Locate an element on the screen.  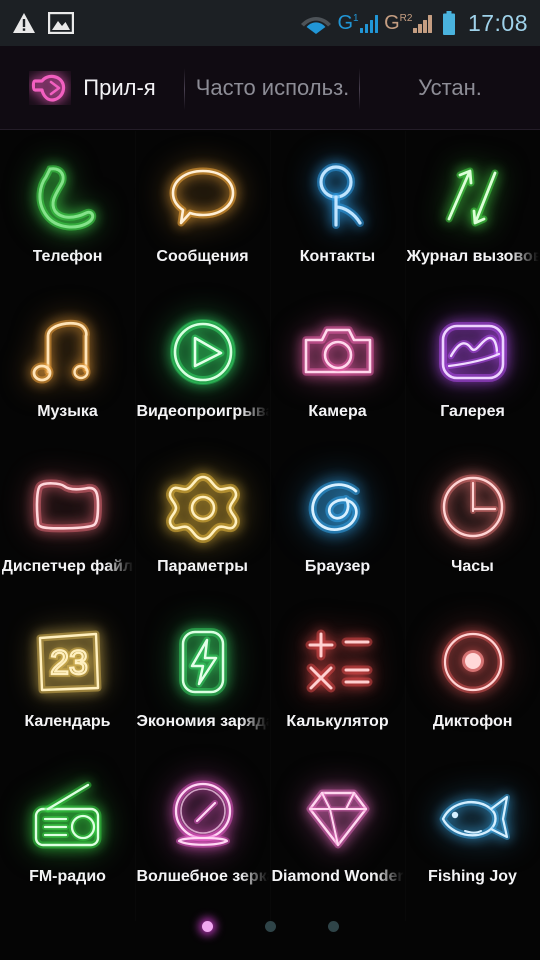
battery-icon is located at coordinates (448, 23).